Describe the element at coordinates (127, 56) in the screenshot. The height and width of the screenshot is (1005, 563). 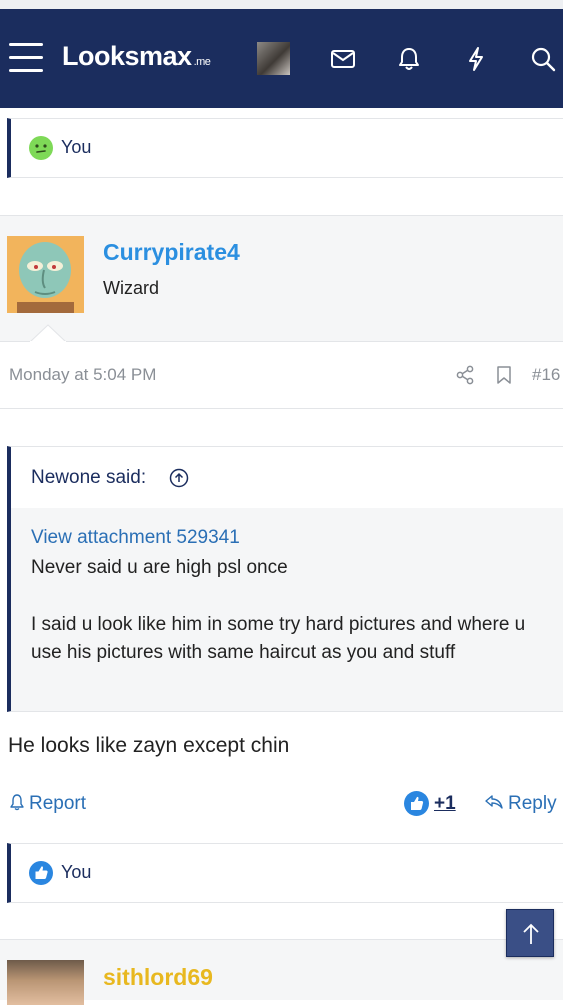
I see `brand-name: Lᴏᴏksmax` at that location.